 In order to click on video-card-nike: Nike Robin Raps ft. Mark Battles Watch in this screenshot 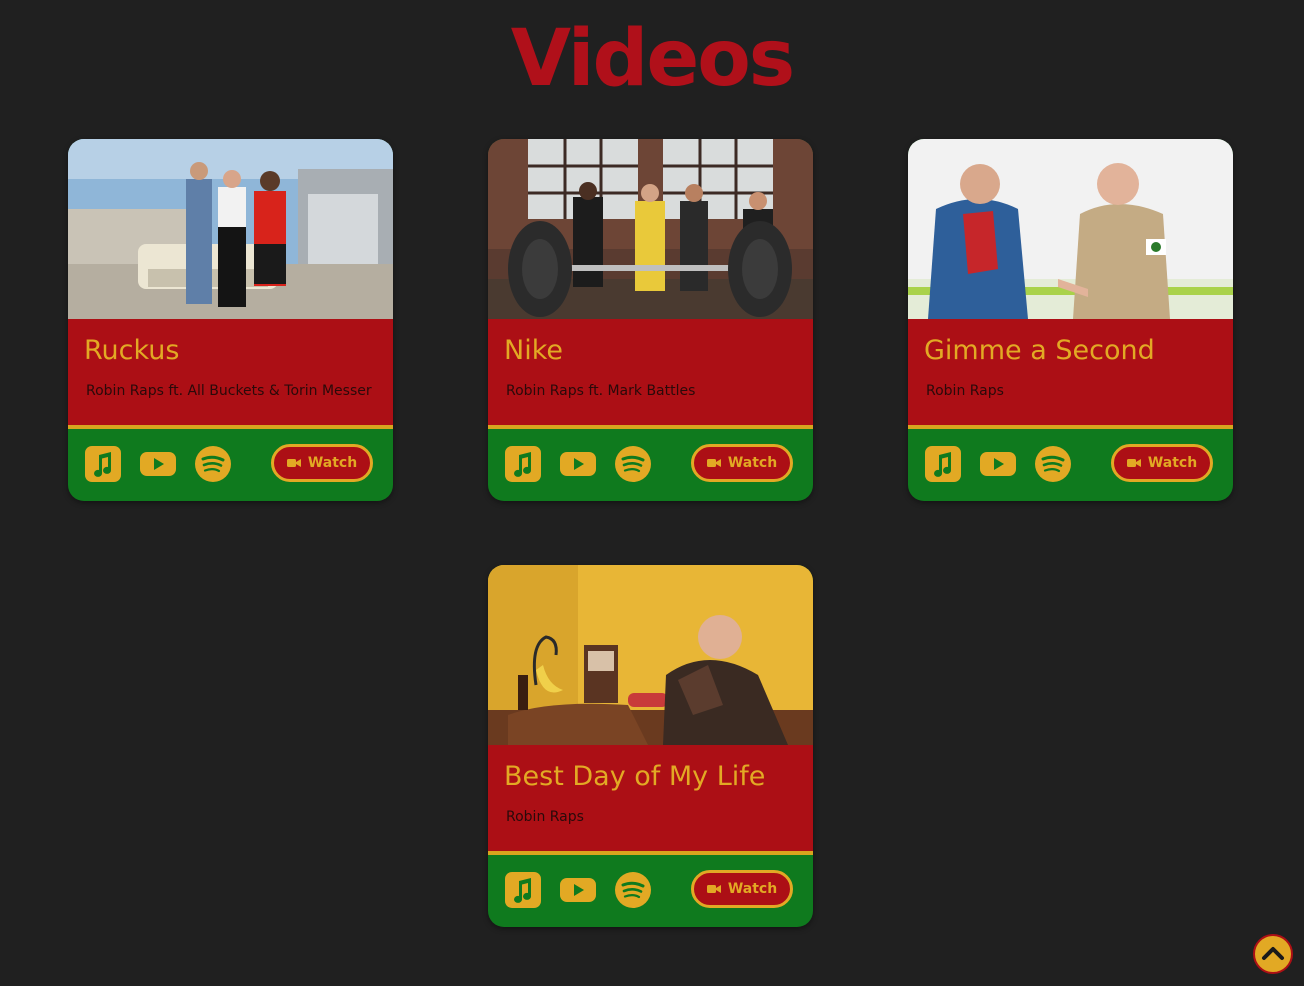, I will do `click(650, 320)`.